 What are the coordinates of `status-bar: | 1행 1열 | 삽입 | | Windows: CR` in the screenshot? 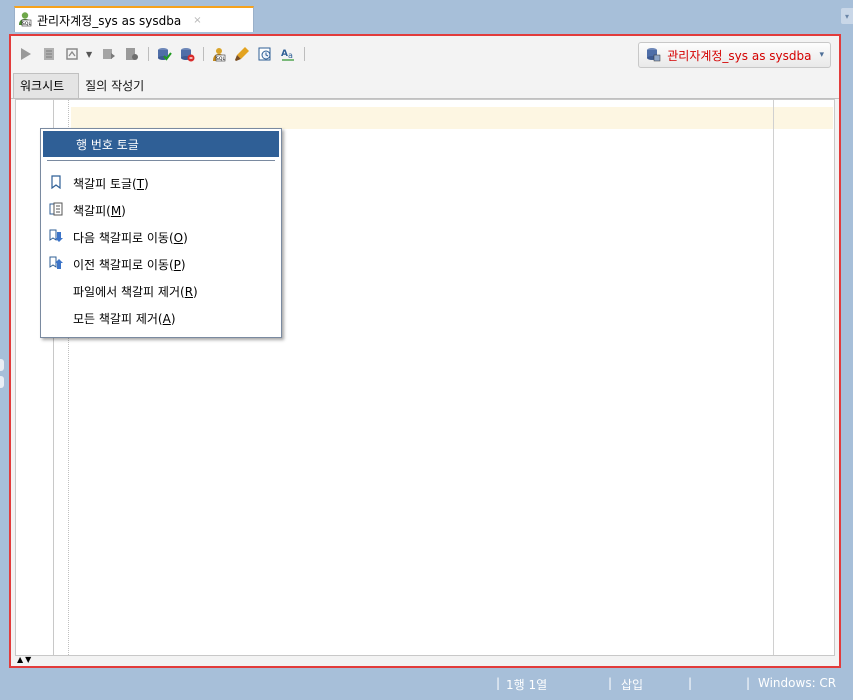 It's located at (426, 684).